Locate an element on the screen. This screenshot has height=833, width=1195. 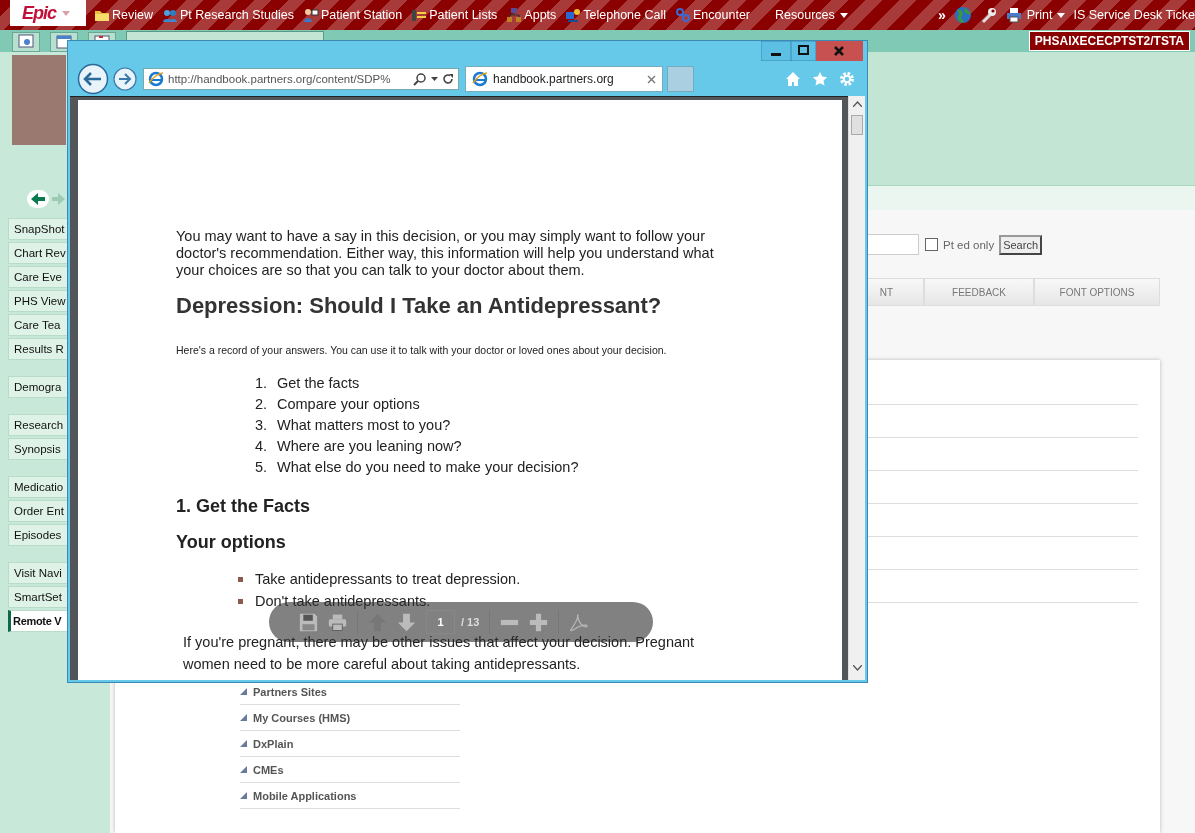
list-number: 3. is located at coordinates (262, 424).